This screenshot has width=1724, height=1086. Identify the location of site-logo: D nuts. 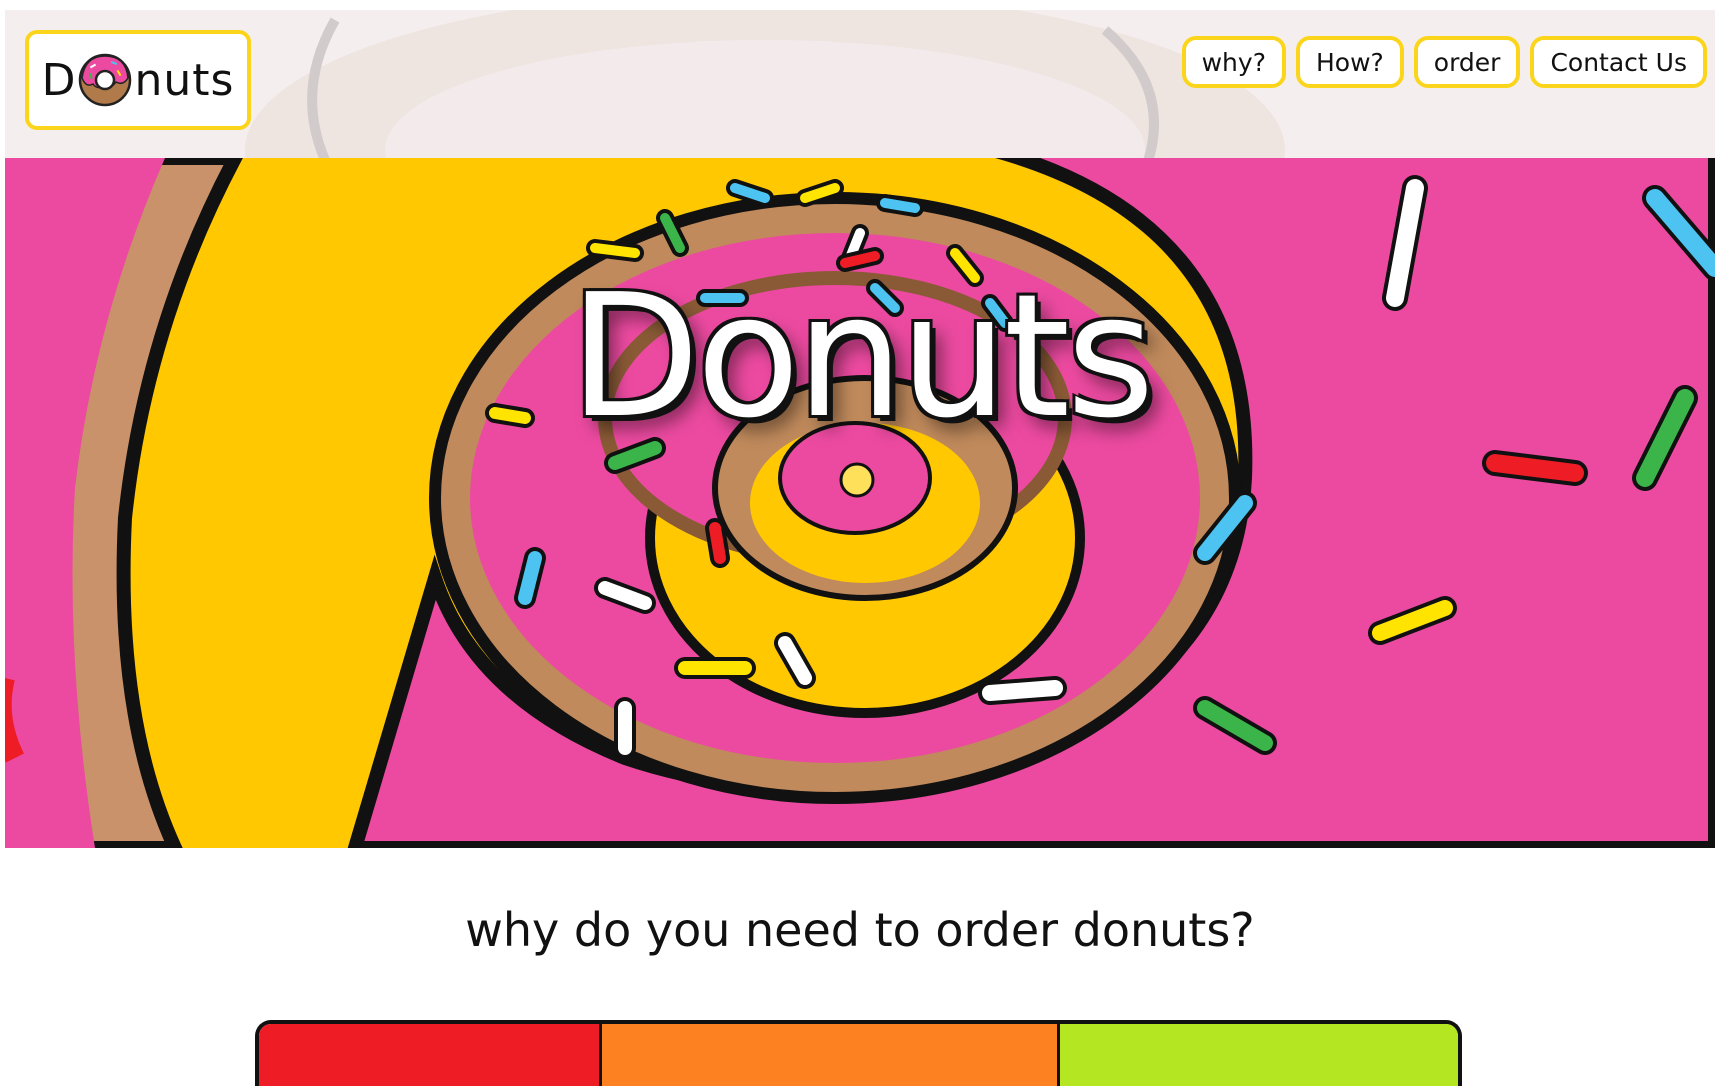
(138, 80).